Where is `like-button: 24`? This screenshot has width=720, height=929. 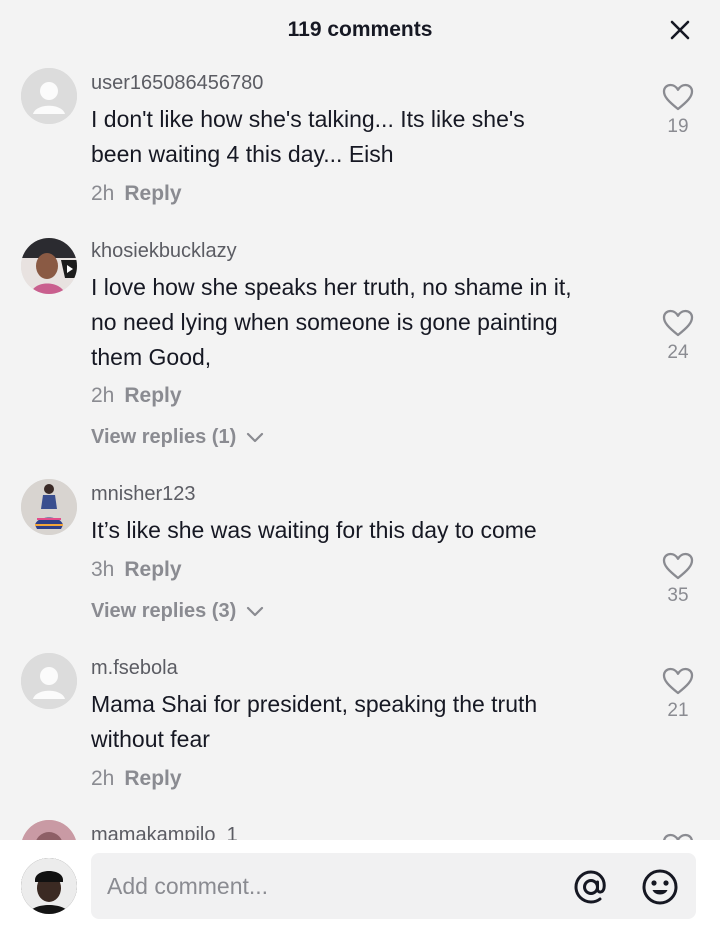 like-button: 24 is located at coordinates (678, 336).